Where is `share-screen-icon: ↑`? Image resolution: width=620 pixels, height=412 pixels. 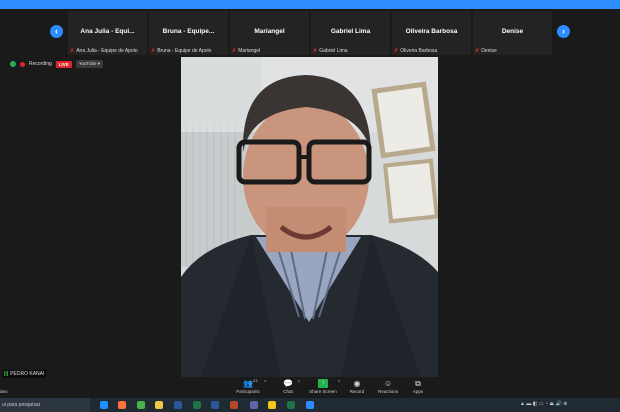
share-screen-icon: ↑ is located at coordinates (323, 383).